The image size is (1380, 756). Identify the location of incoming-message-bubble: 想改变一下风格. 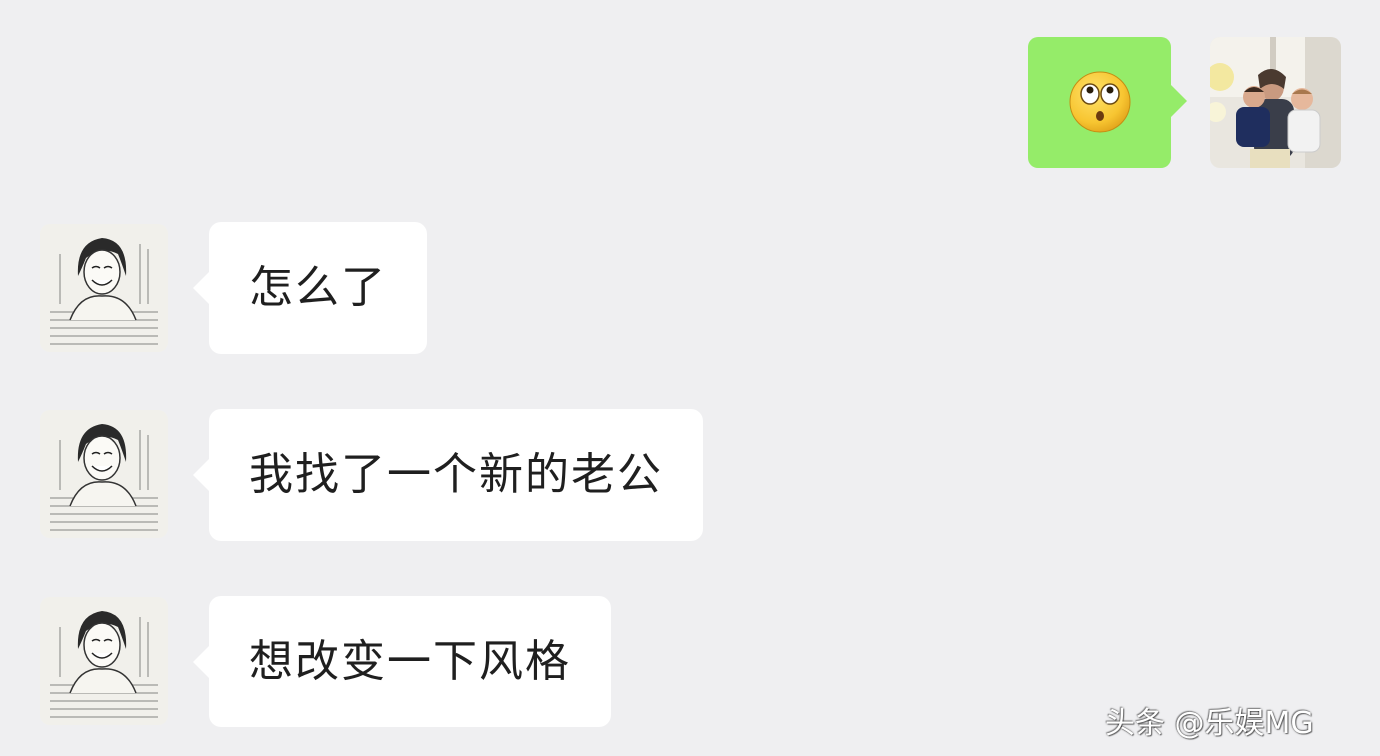
(402, 661).